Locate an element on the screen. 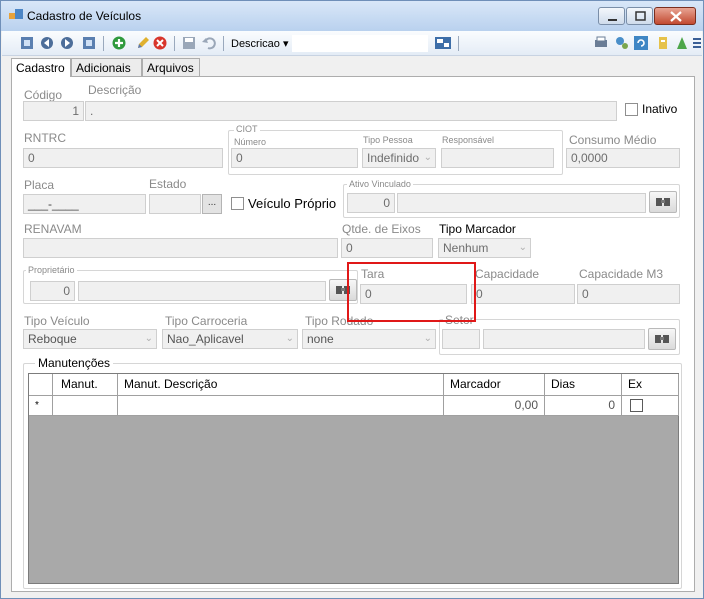  qtde-eixos-field: 0 is located at coordinates (387, 248).